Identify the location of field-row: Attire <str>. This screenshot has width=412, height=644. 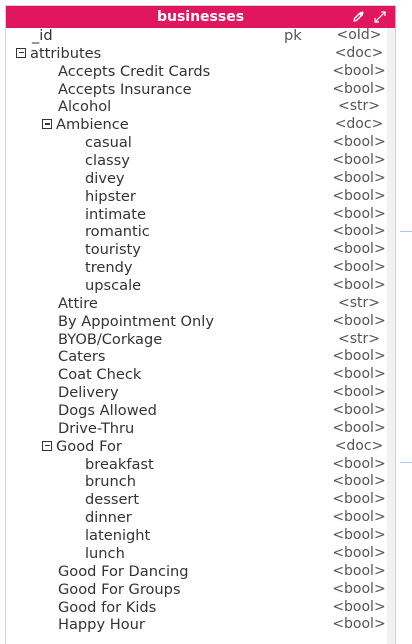
(192, 304).